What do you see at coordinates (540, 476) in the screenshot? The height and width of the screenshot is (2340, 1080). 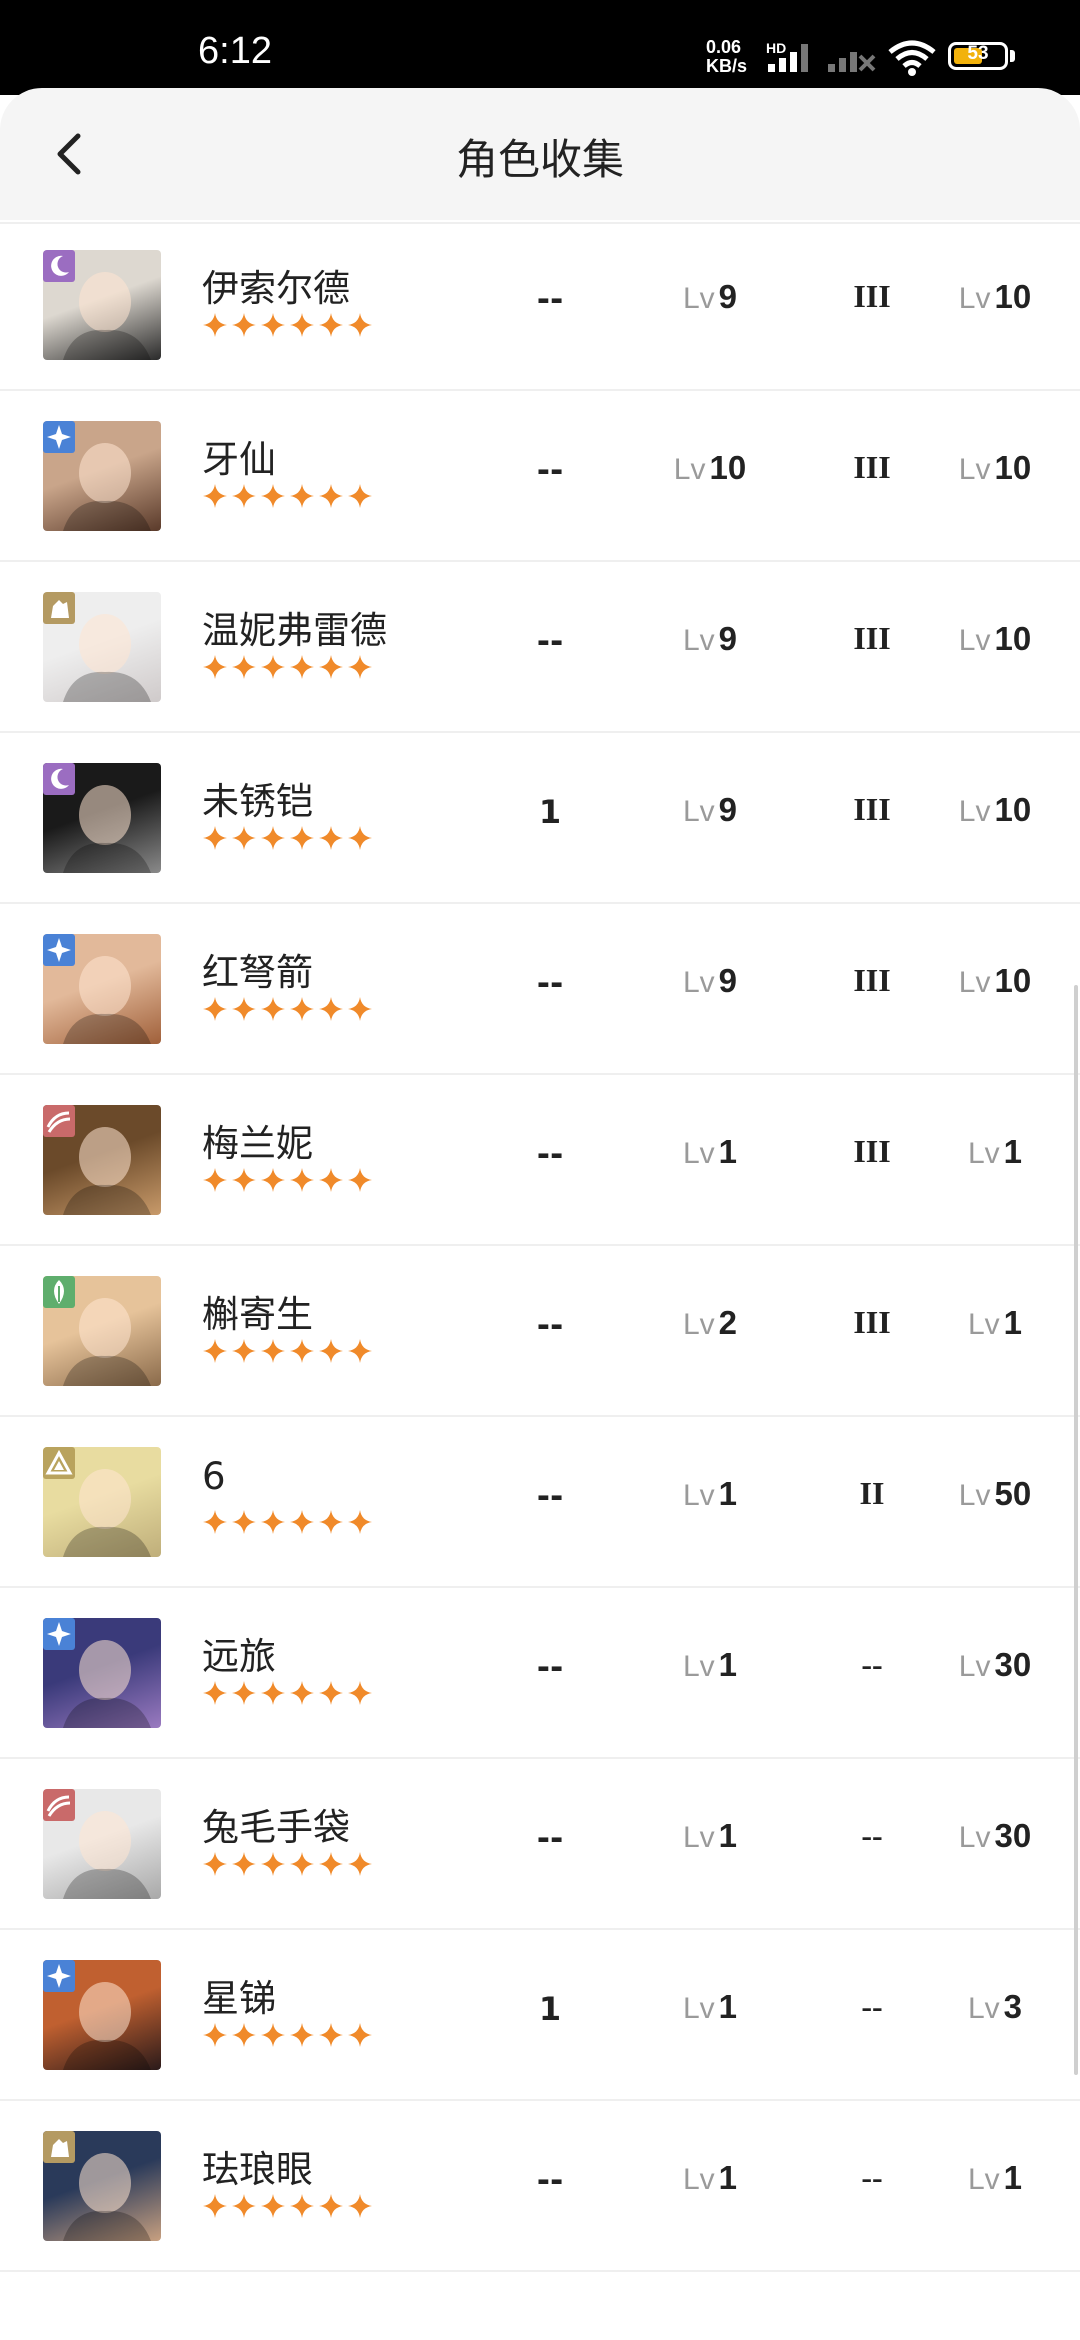 I see `list-item: 牙仙 -- Lv 10 III Lv 10` at bounding box center [540, 476].